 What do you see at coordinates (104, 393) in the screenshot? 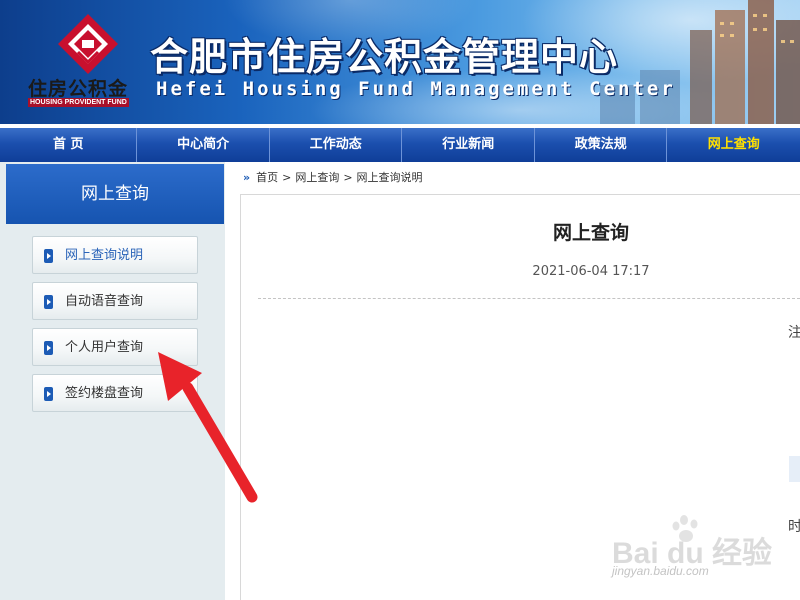
I see `sidebar-item-label: 签约楼盘查询` at bounding box center [104, 393].